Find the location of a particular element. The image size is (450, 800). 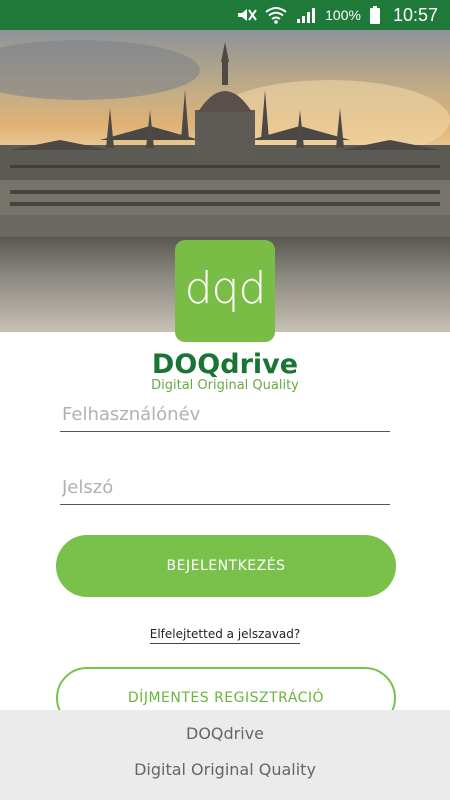

bottom-info-panel: DOQdrive Digital Original Quality is located at coordinates (225, 755).